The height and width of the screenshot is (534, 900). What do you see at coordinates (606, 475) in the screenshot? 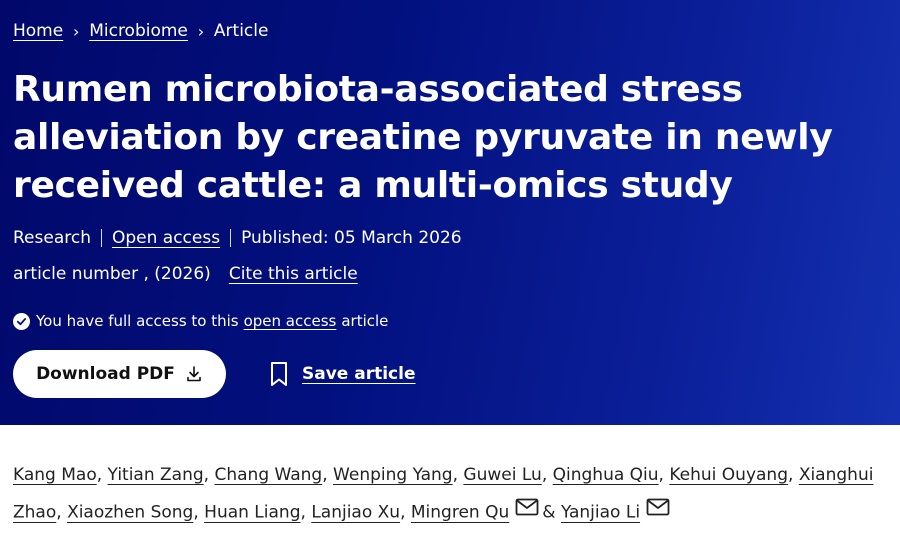
I see `author-link: Qinghua Qiu` at bounding box center [606, 475].